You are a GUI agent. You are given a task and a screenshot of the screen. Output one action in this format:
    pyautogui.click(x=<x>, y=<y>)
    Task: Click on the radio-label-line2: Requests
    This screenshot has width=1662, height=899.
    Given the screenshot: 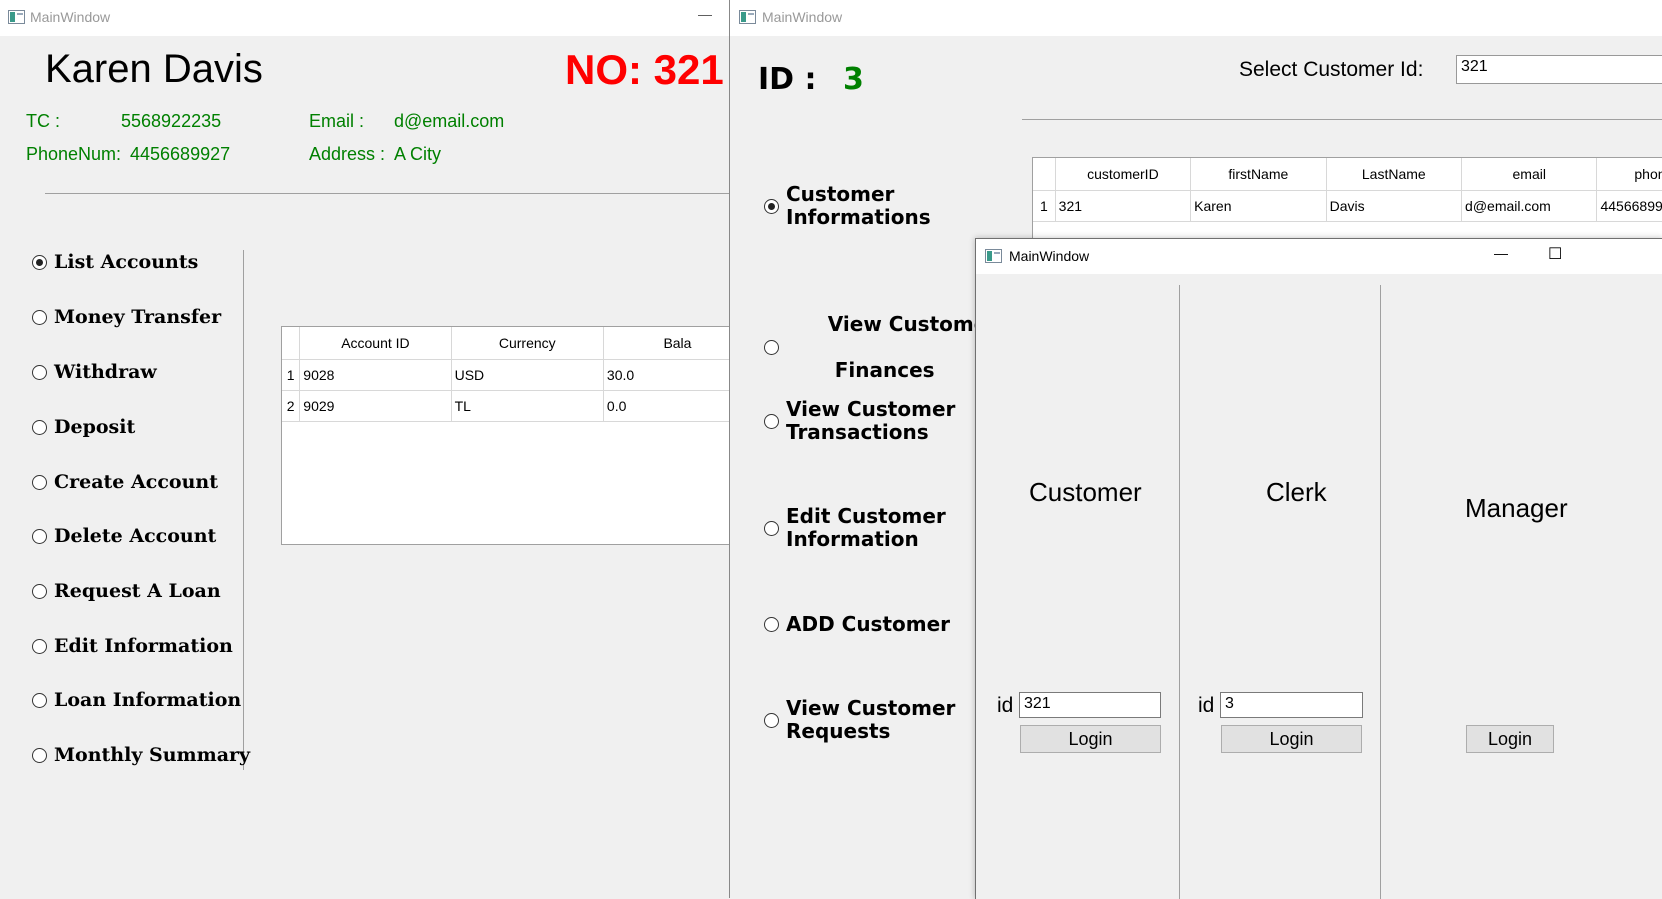 What is the action you would take?
    pyautogui.click(x=838, y=731)
    